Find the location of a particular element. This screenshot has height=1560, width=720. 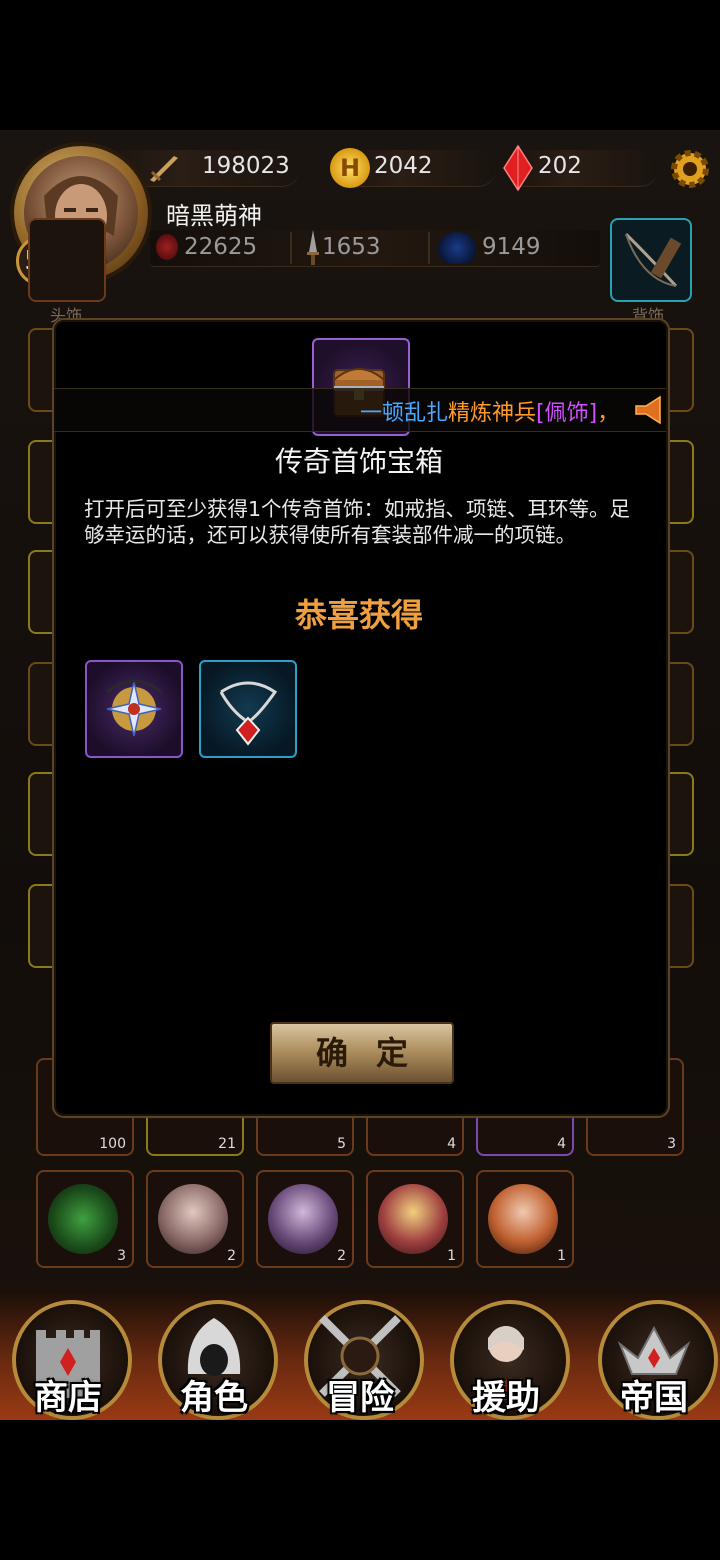

hp-icon is located at coordinates (167, 247).